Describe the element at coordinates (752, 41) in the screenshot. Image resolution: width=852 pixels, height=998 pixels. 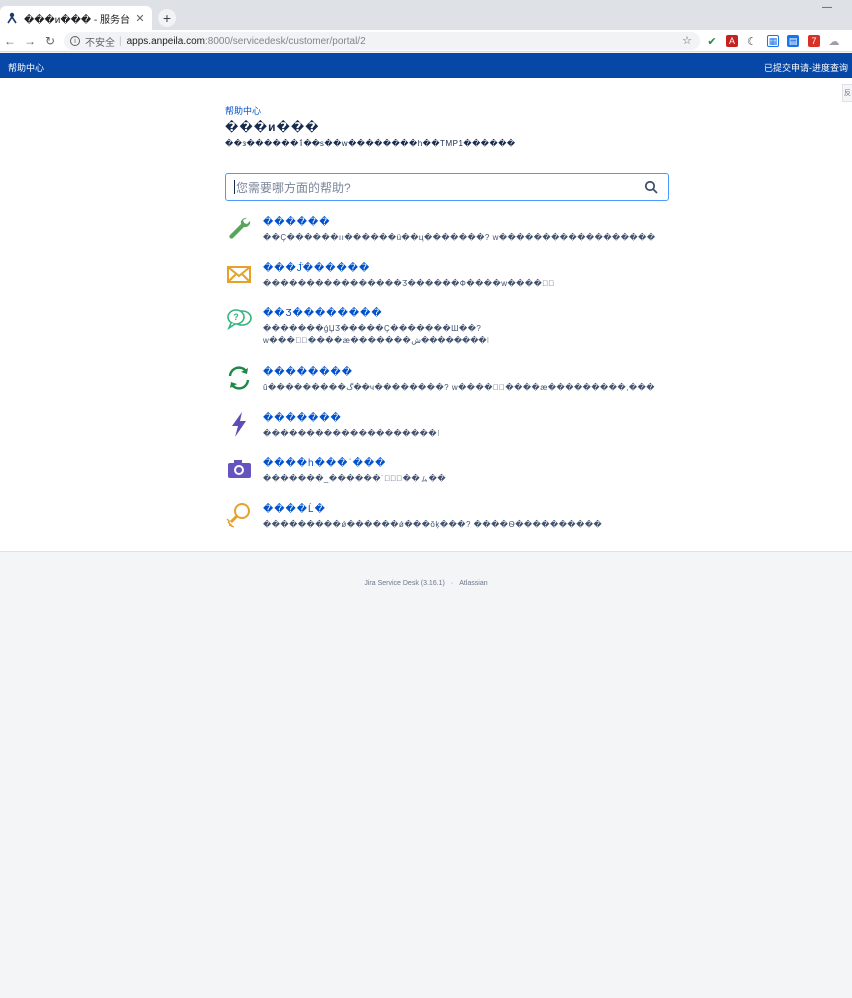
I see `moon-extension-icon: ☾` at that location.